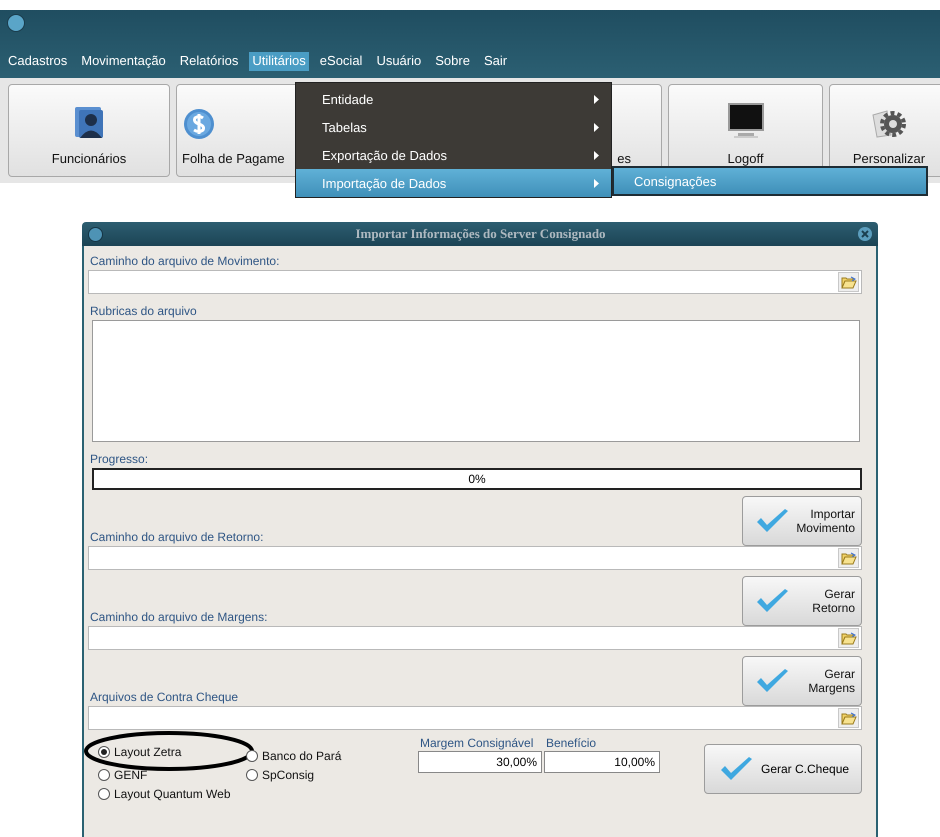  I want to click on field-label: Caminho do arquivo de Movimento:, so click(184, 260).